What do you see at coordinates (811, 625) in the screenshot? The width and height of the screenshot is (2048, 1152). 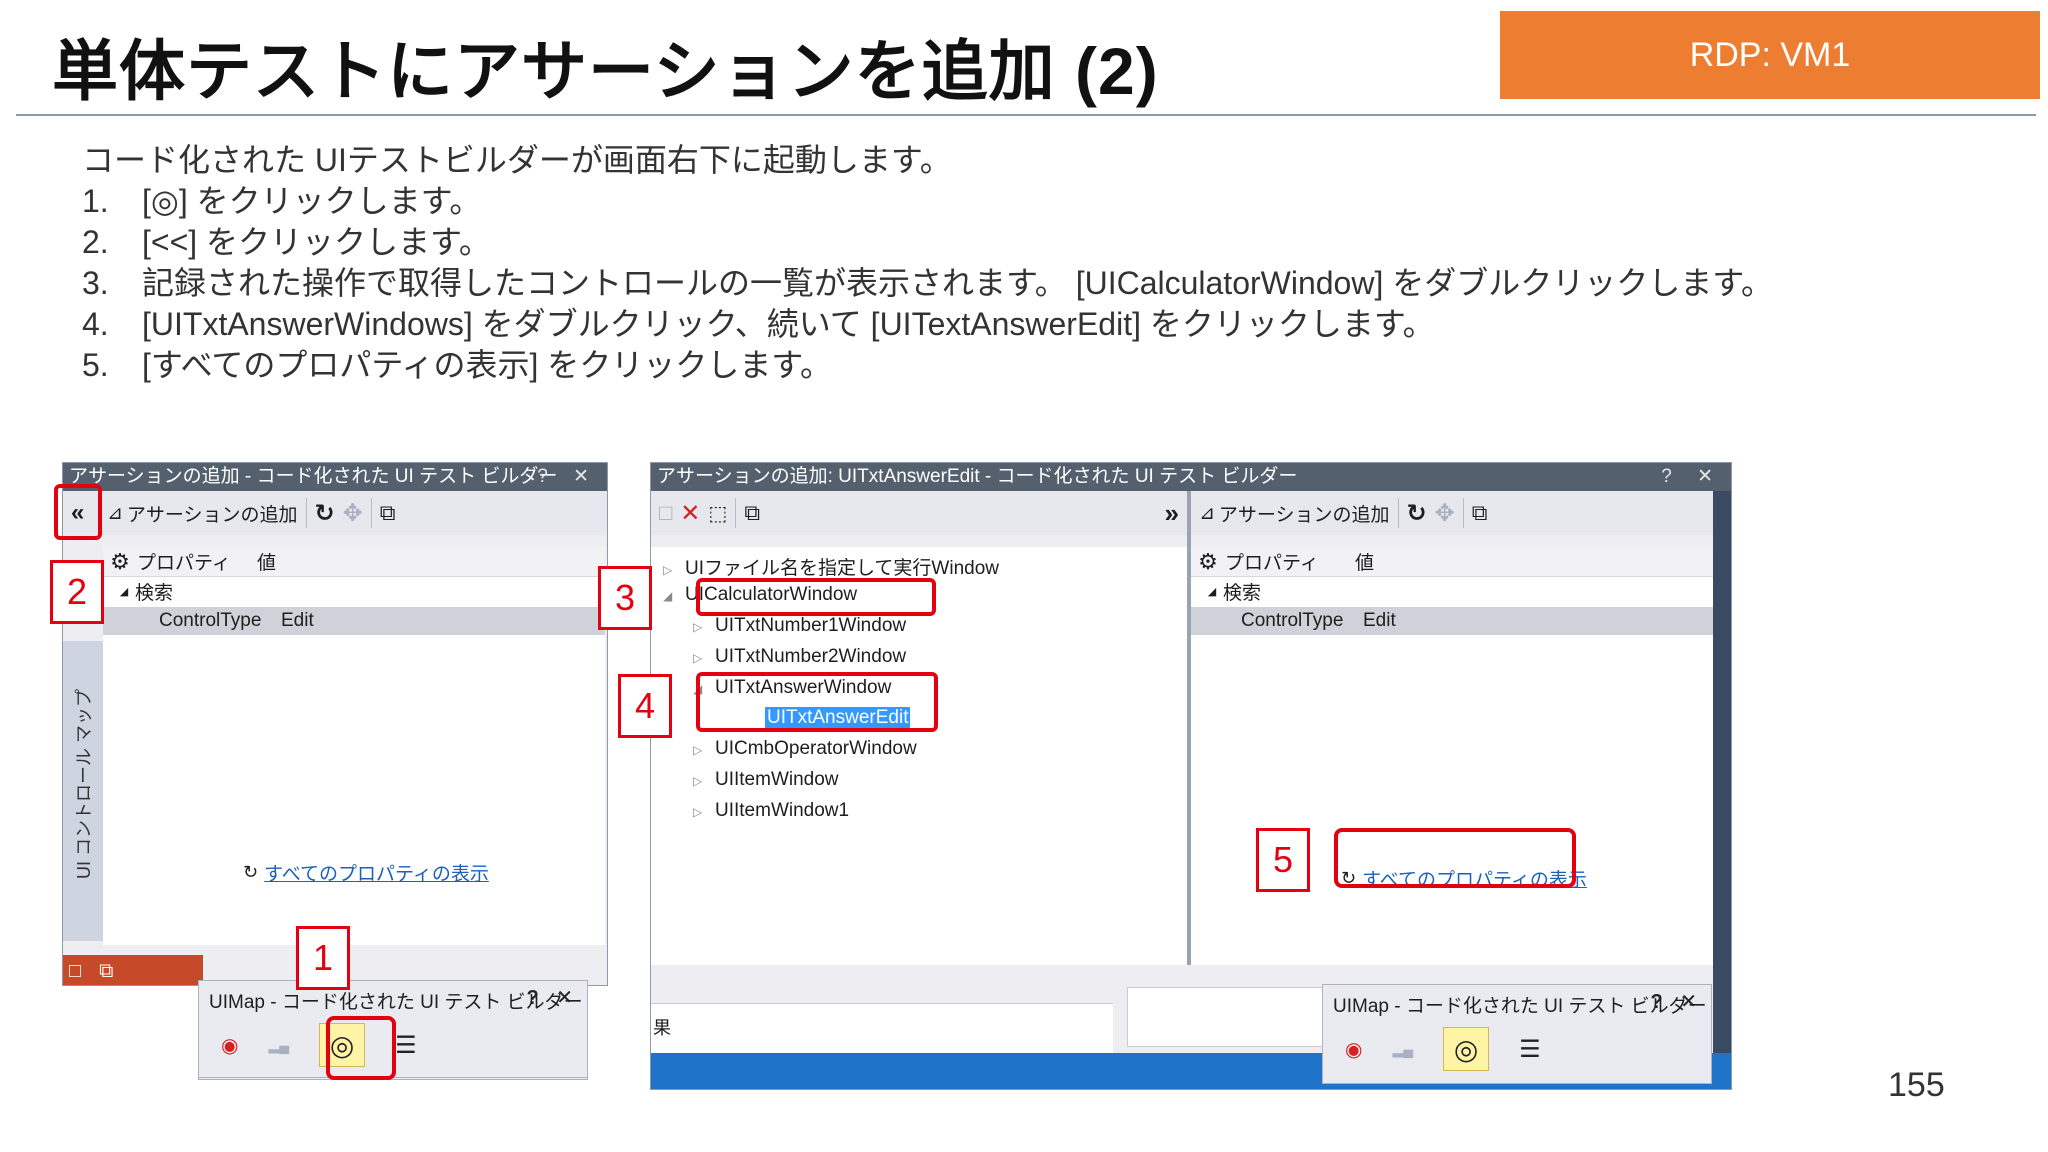 I see `tree-item-label: UITxtNumber1Window` at bounding box center [811, 625].